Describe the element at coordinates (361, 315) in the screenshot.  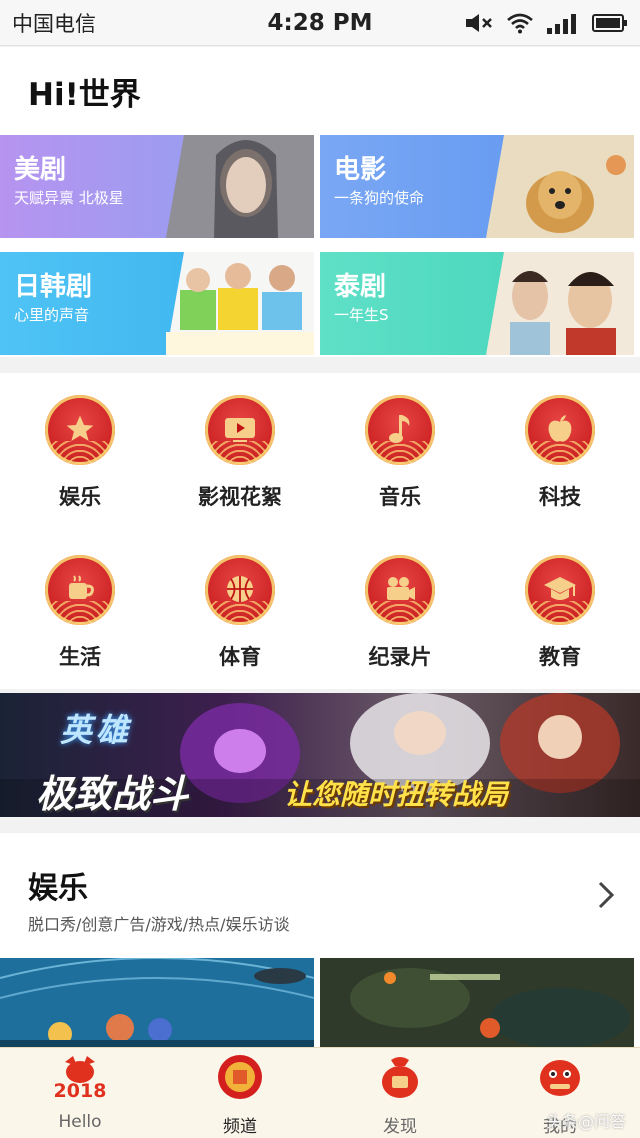
I see `banner-subtitle: 一年生S` at that location.